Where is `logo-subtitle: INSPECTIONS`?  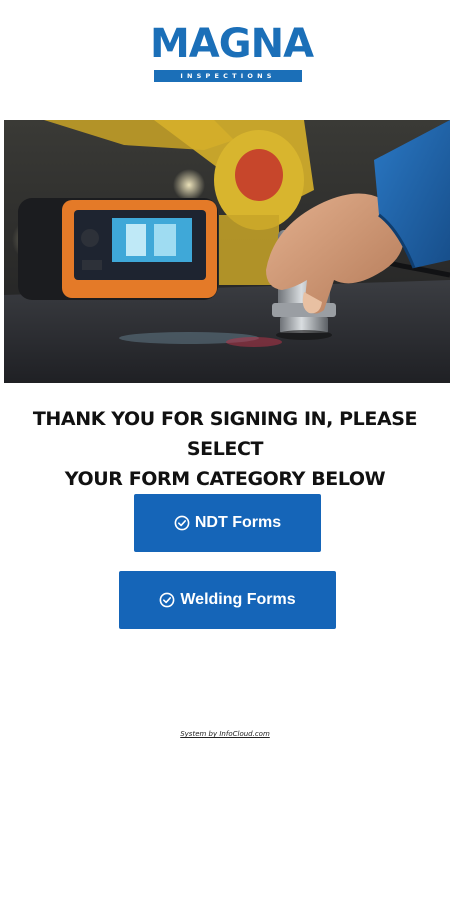 logo-subtitle: INSPECTIONS is located at coordinates (228, 76).